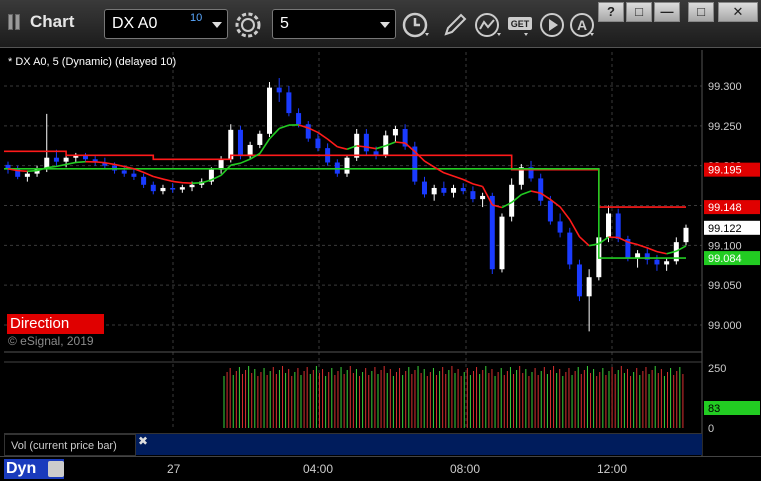 The height and width of the screenshot is (481, 761). What do you see at coordinates (701, 12) in the screenshot?
I see `maximize-icon: □` at bounding box center [701, 12].